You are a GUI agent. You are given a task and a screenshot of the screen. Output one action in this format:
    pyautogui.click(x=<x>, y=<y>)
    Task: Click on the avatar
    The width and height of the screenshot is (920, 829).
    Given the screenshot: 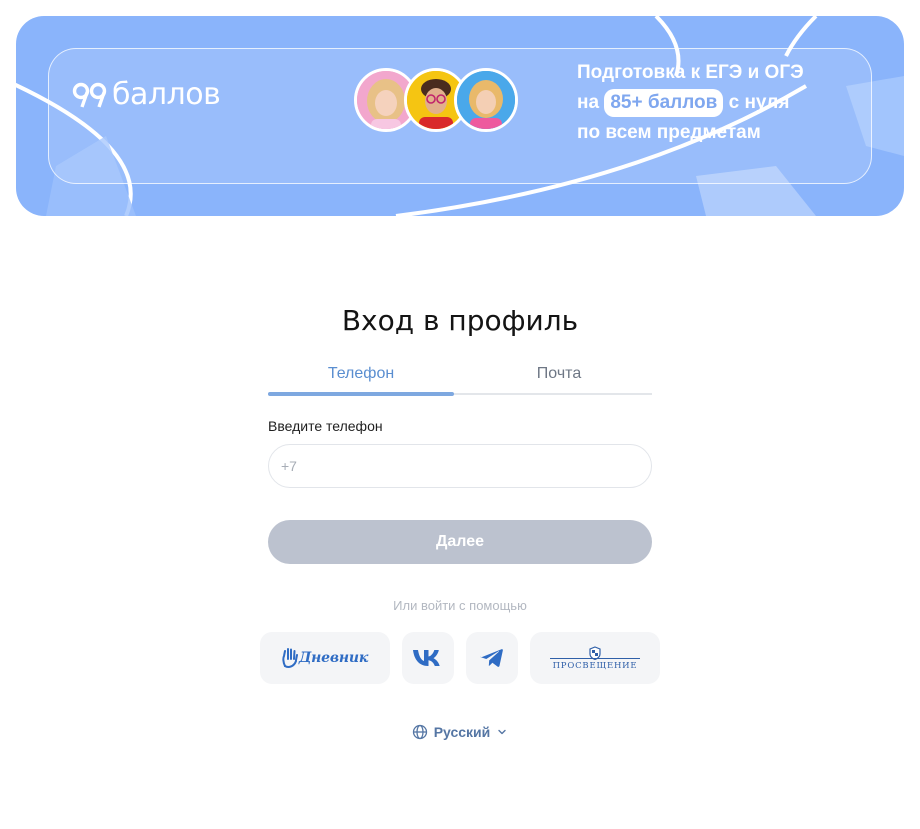 What is the action you would take?
    pyautogui.click(x=486, y=100)
    